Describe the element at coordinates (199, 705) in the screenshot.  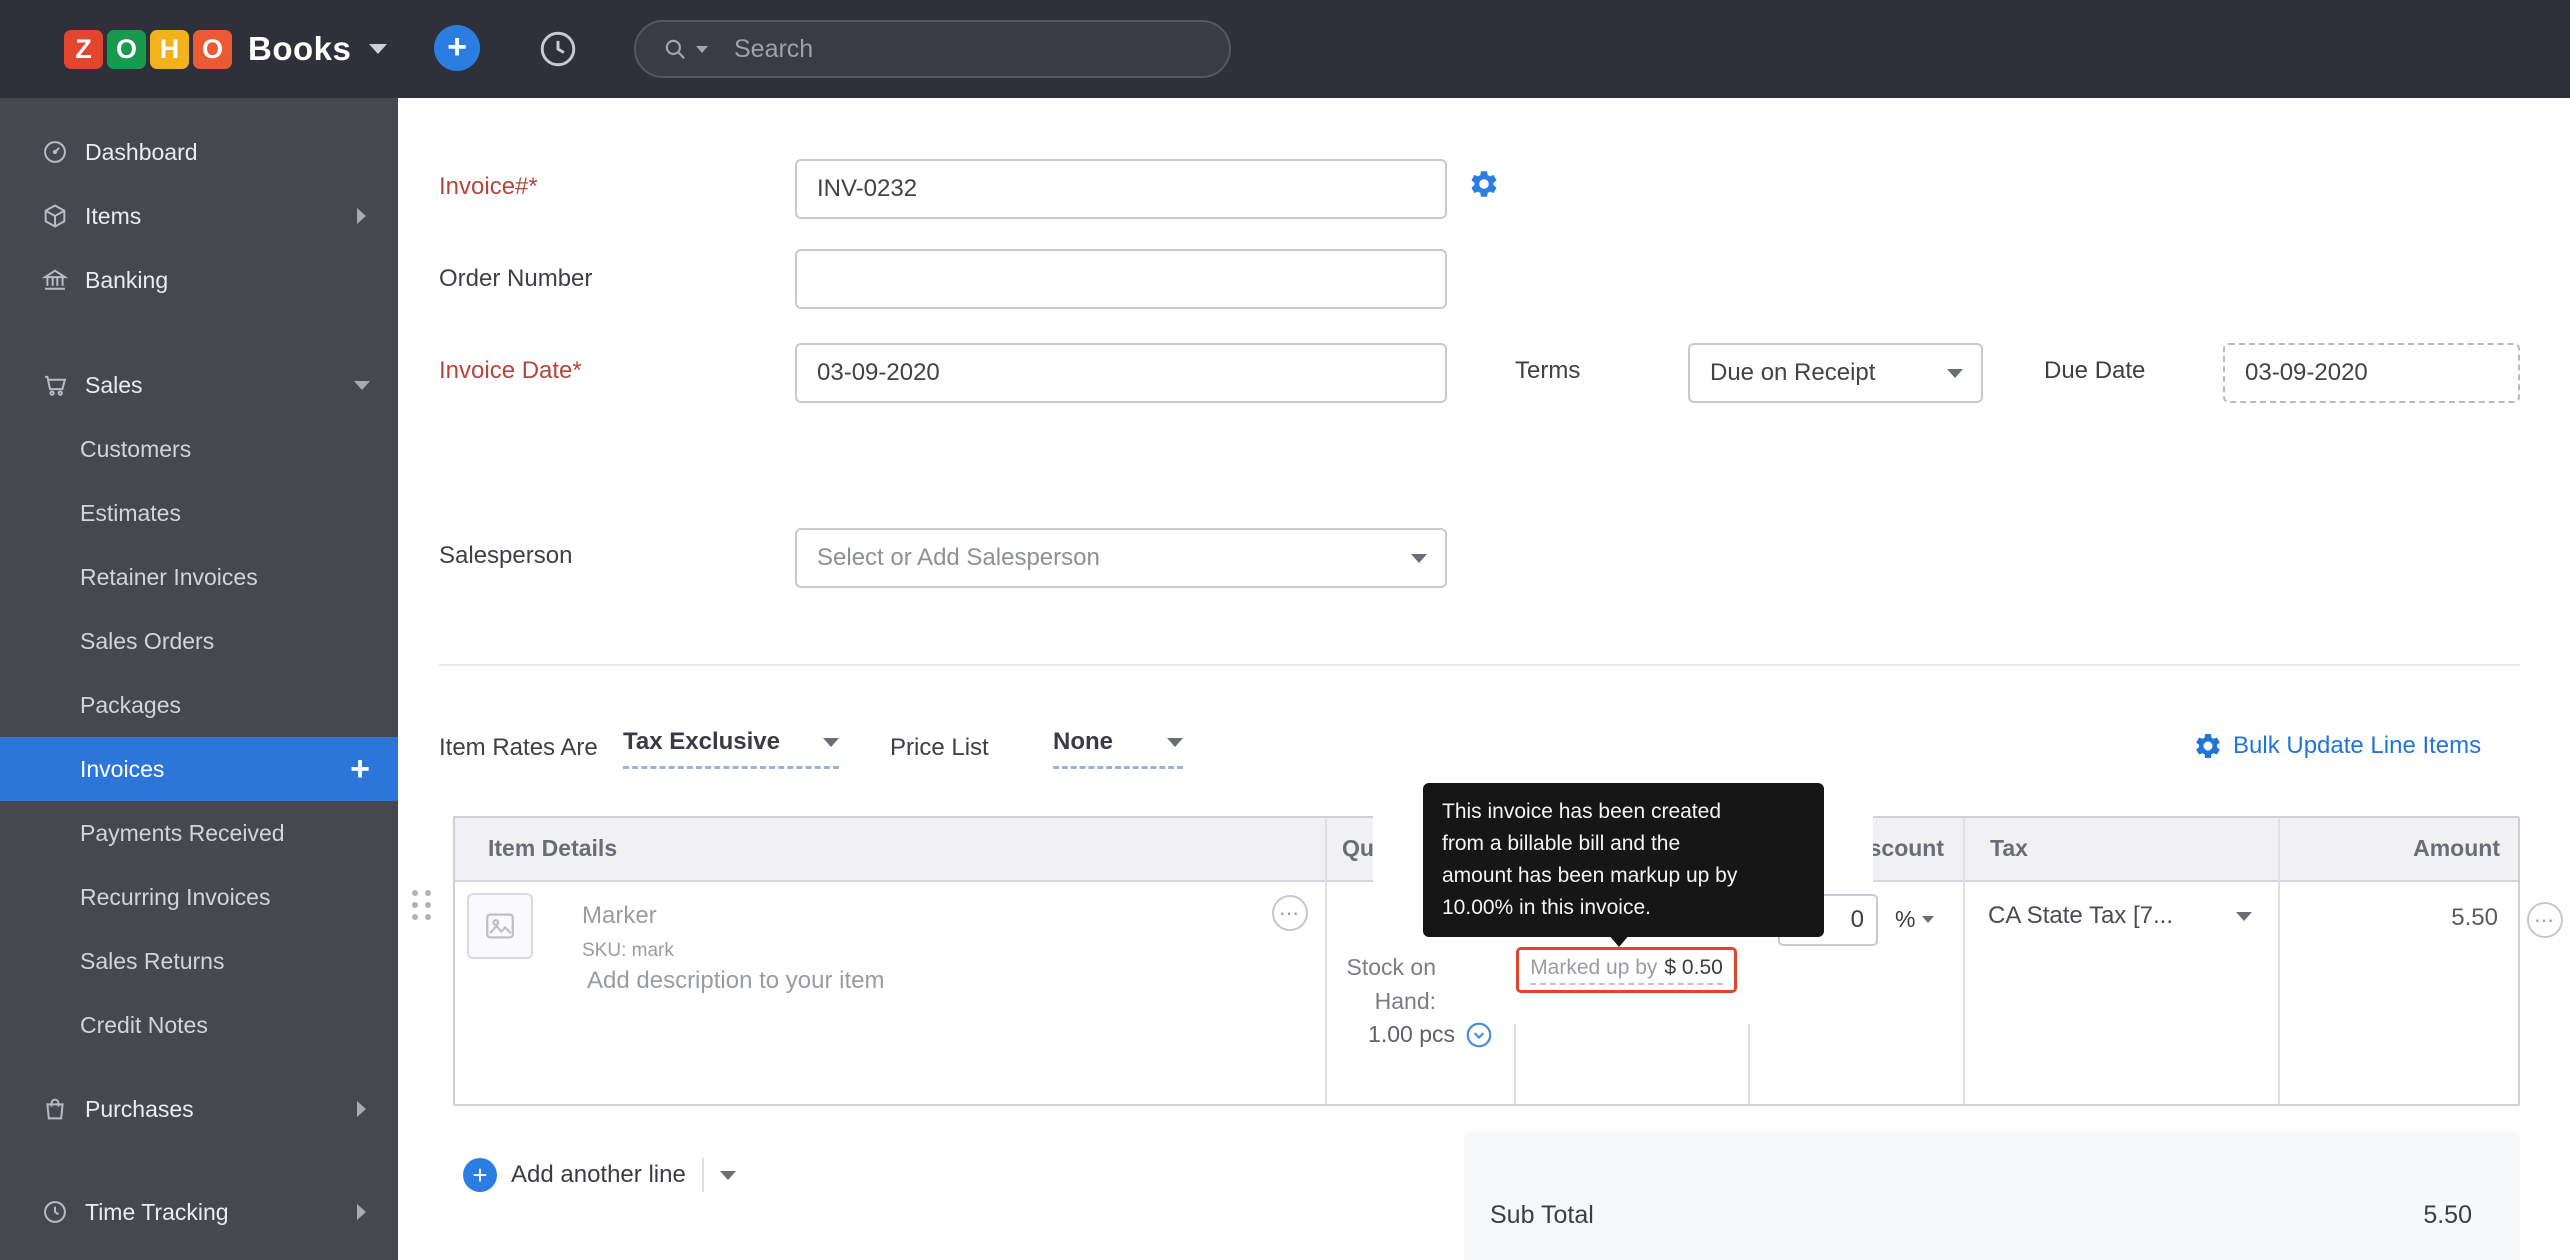
I see `sidebar-item-packages: Packages` at that location.